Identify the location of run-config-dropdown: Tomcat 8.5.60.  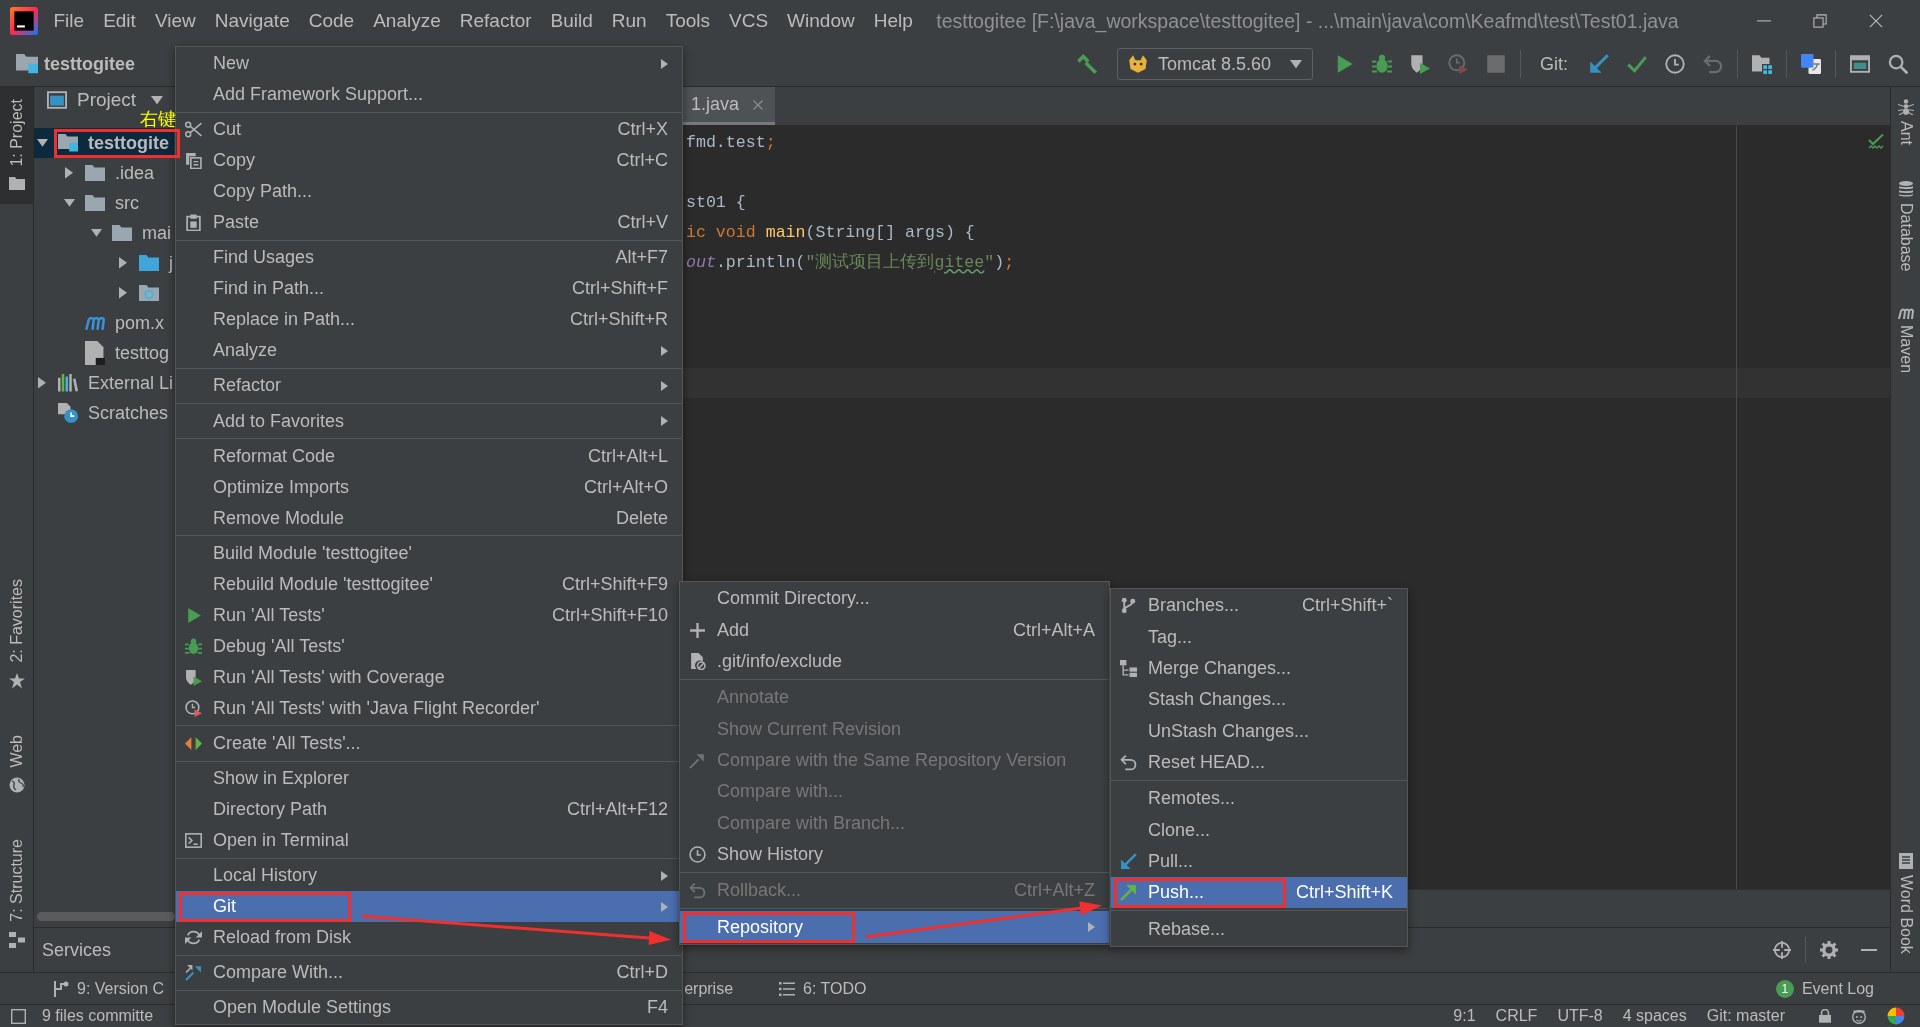
(1215, 64).